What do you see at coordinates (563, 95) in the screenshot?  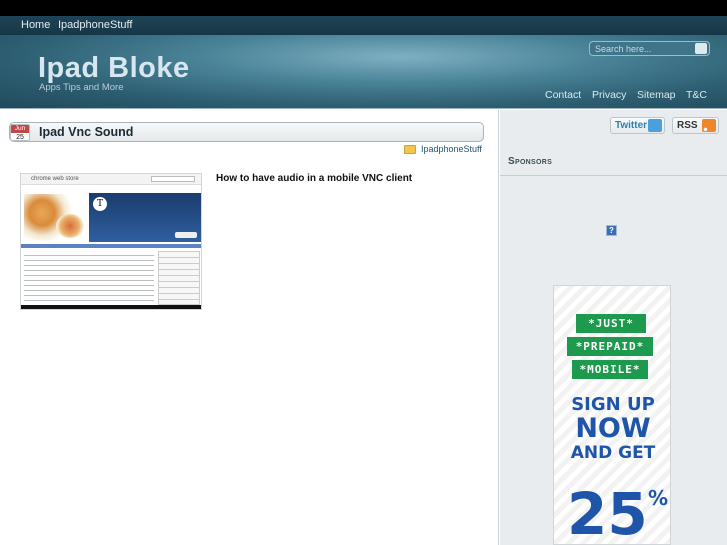 I see `header-link-contact: Contact` at bounding box center [563, 95].